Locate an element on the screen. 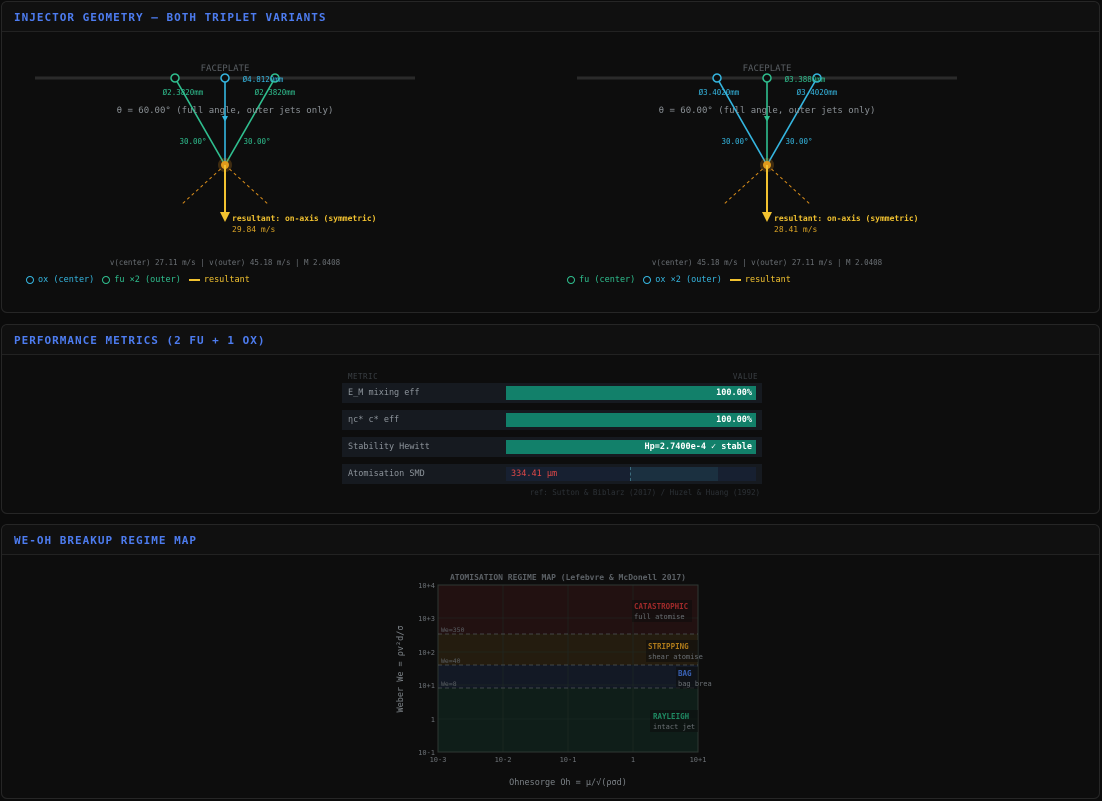  faceplate-label: FACEPLATE is located at coordinates (225, 69).